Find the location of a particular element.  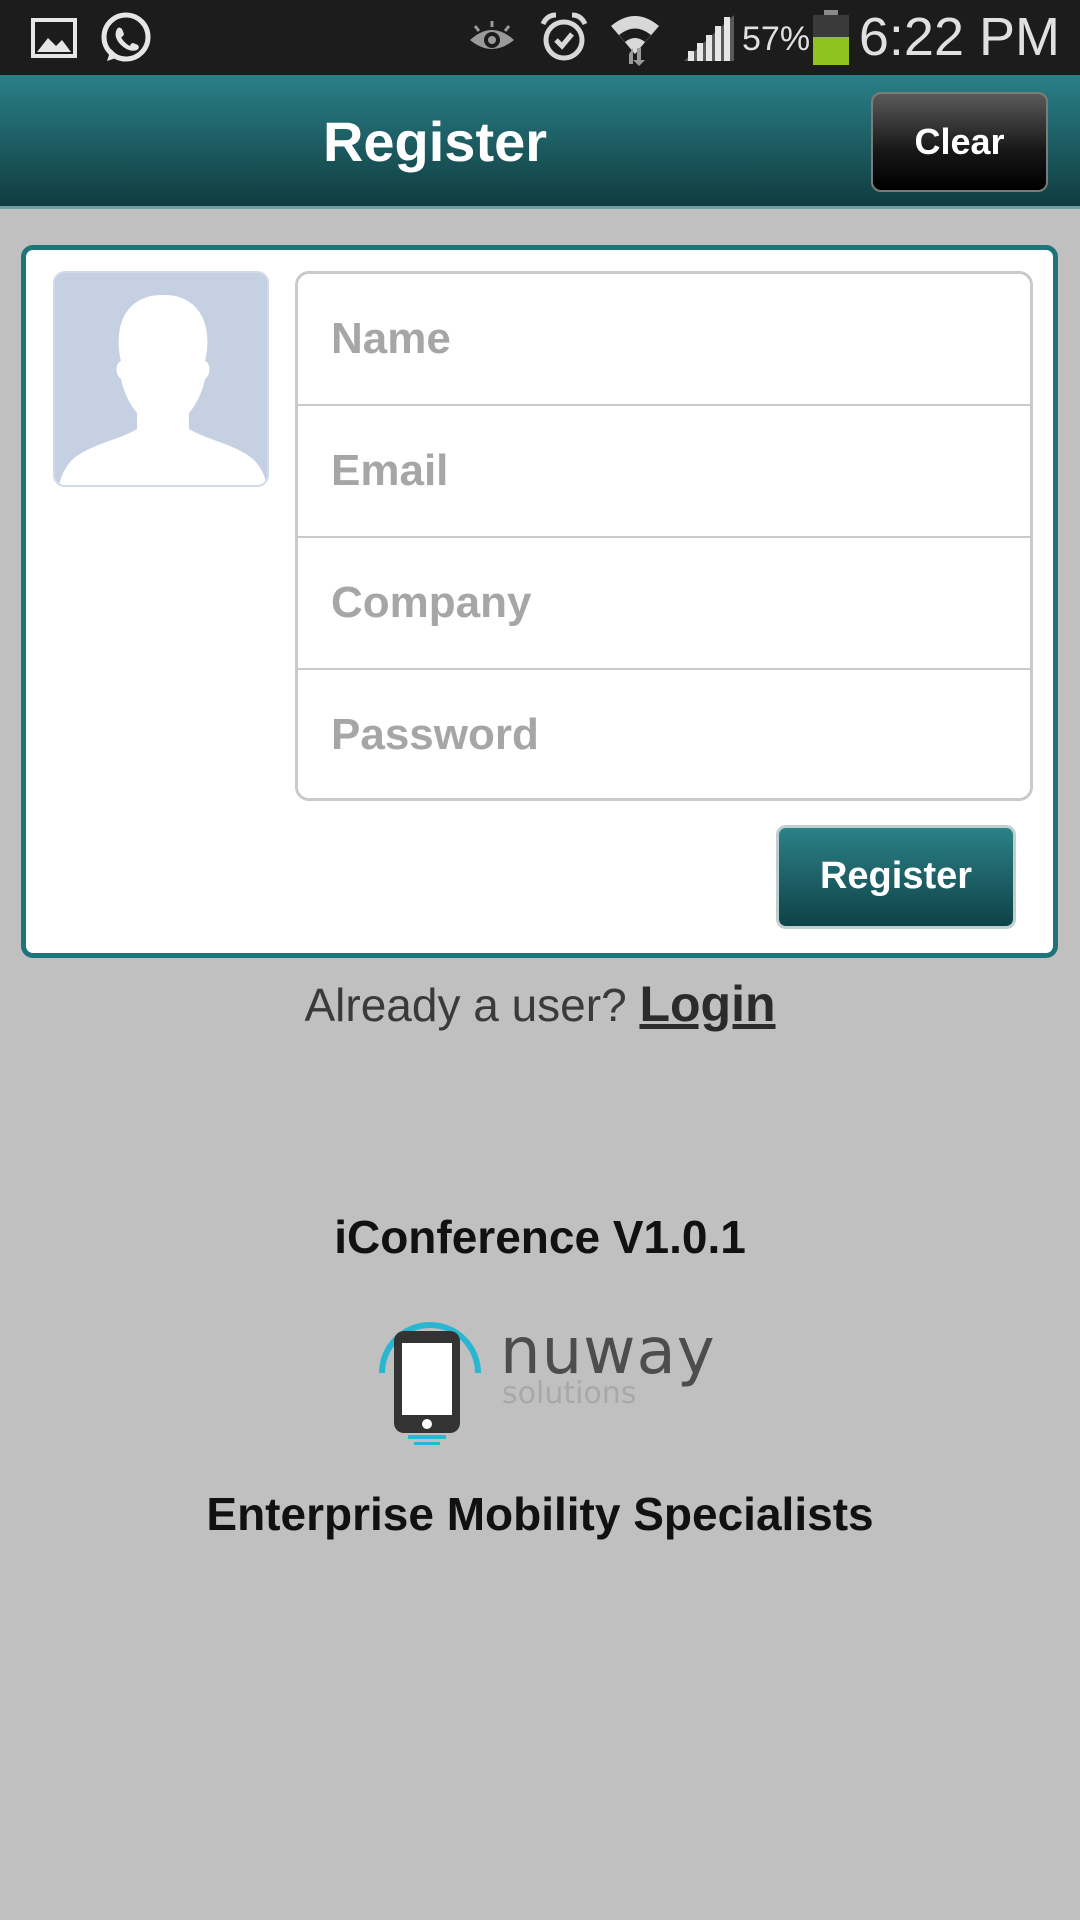

nuway-logo: nuway solutions is located at coordinates (542, 1370).